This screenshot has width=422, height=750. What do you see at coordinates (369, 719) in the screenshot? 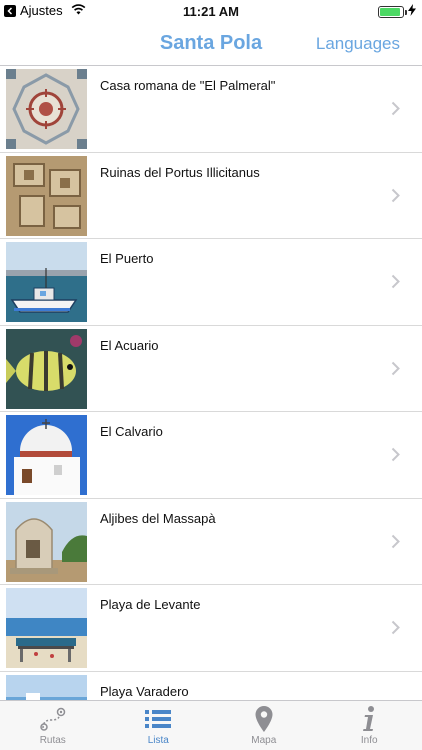
I see `info-icon` at bounding box center [369, 719].